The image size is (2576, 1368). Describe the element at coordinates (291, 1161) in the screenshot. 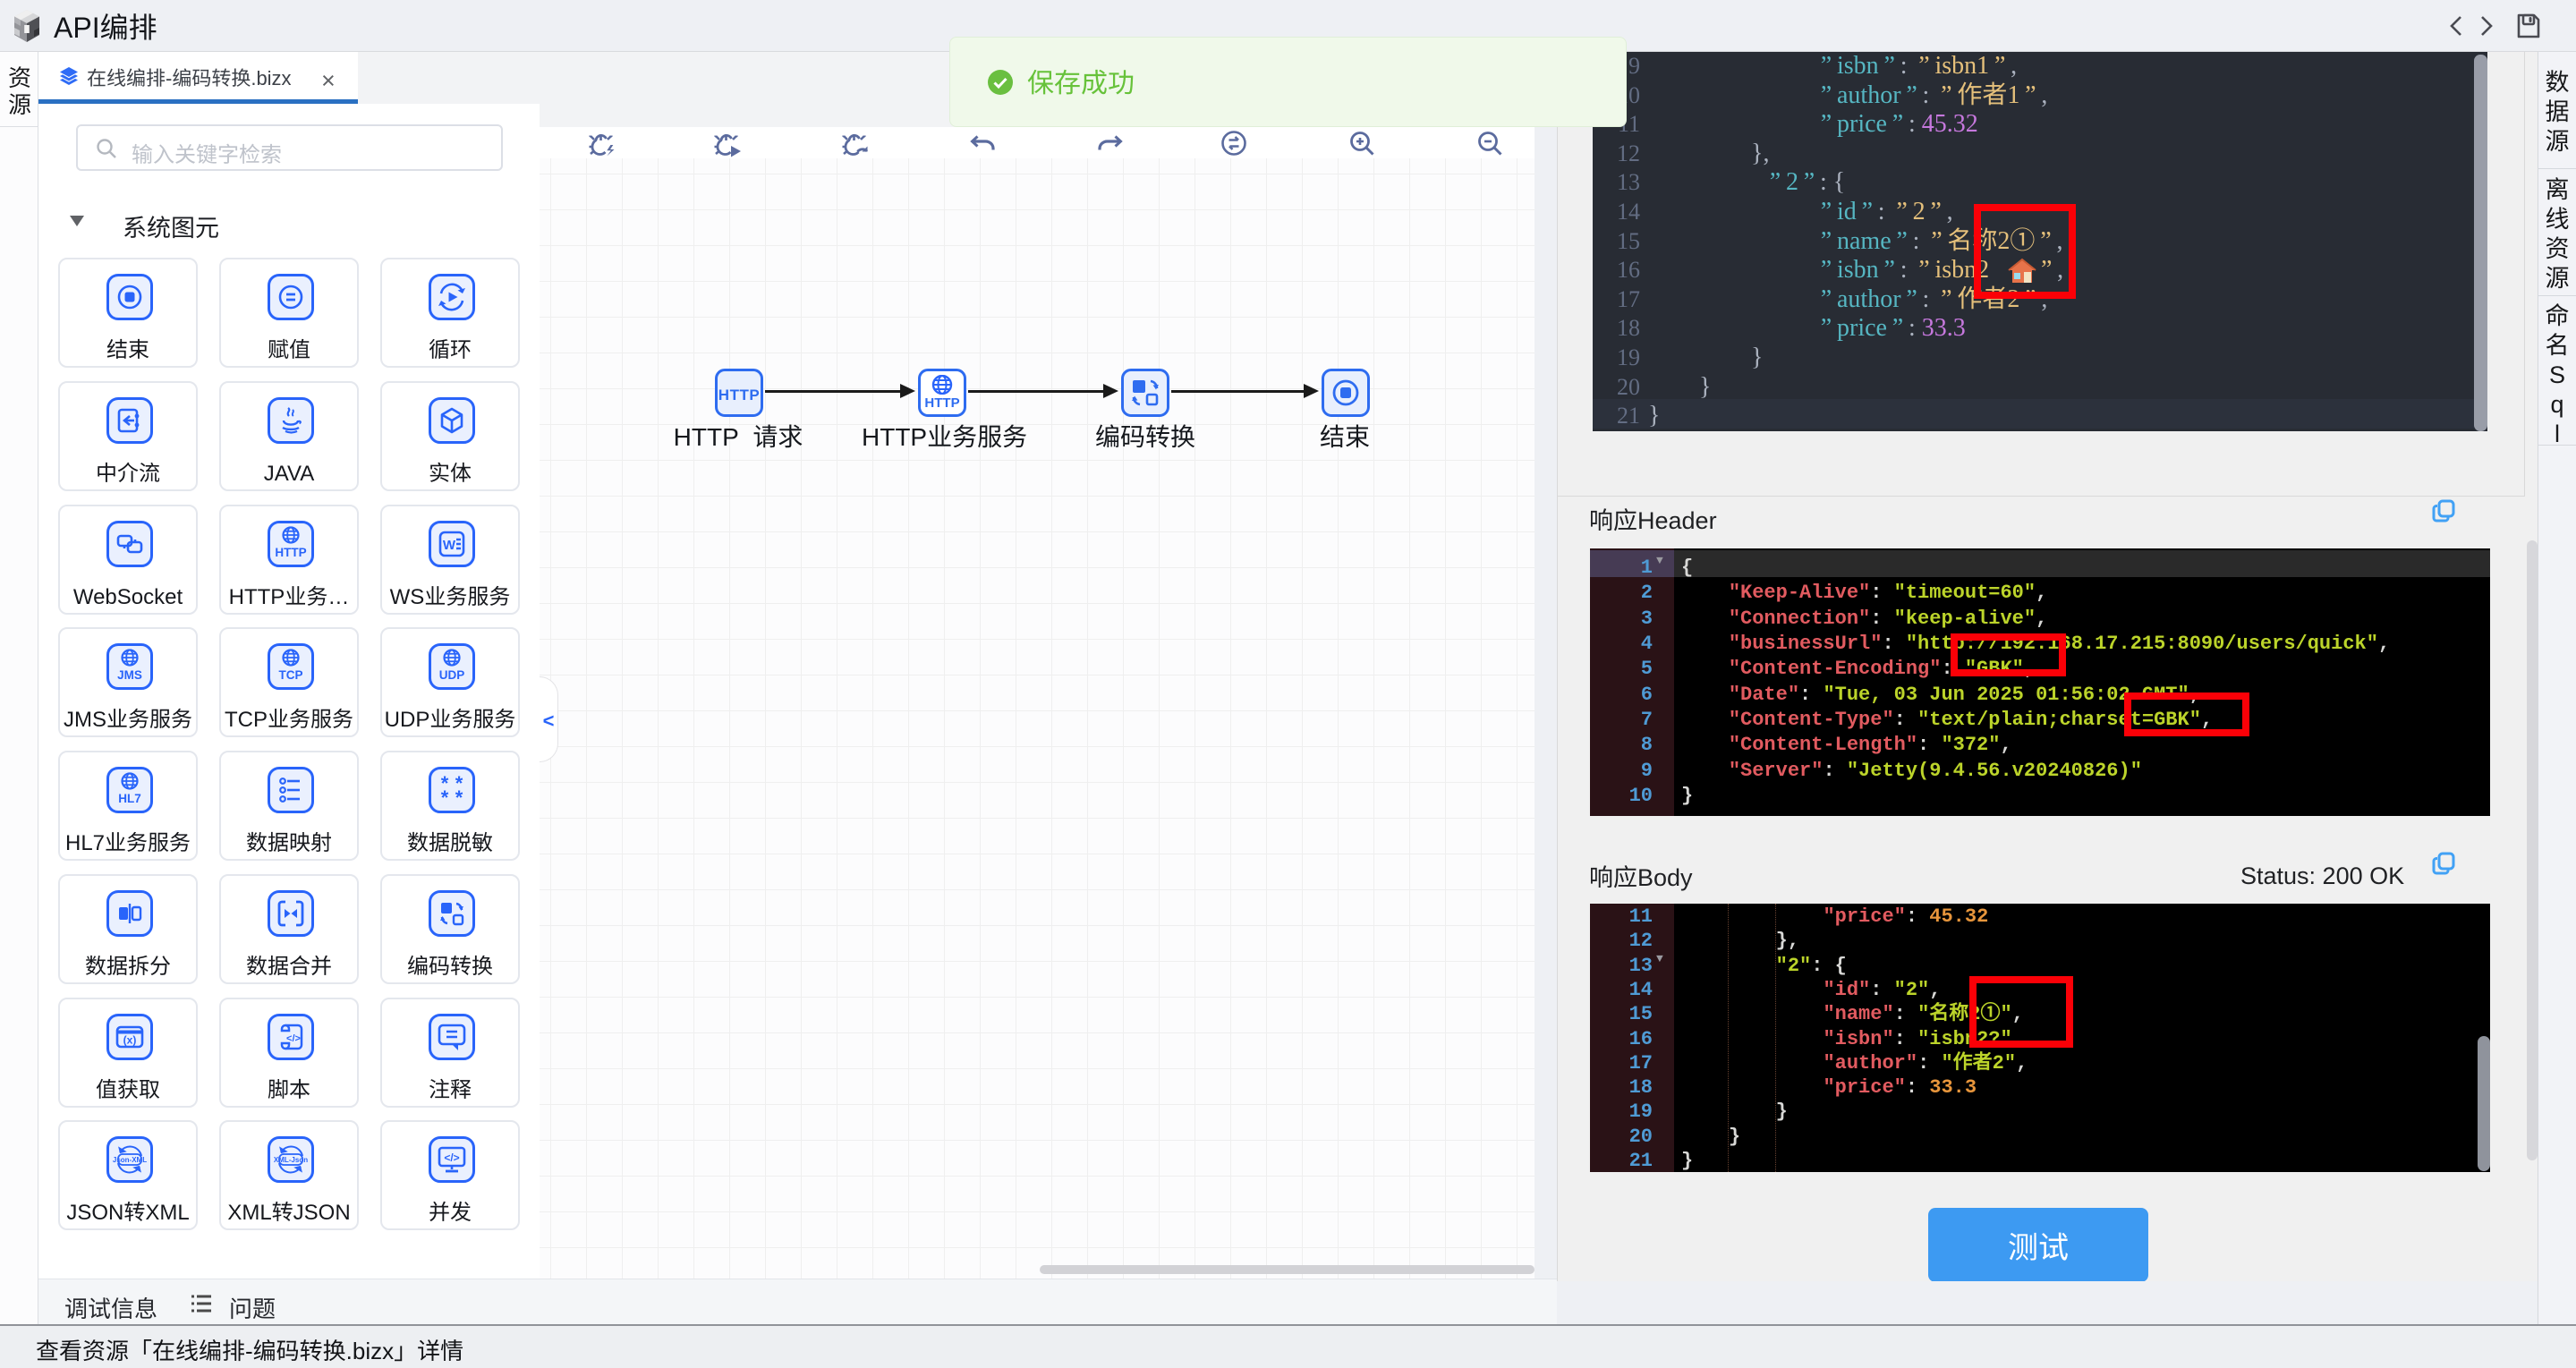

I see `svg-text: XML-Json` at that location.